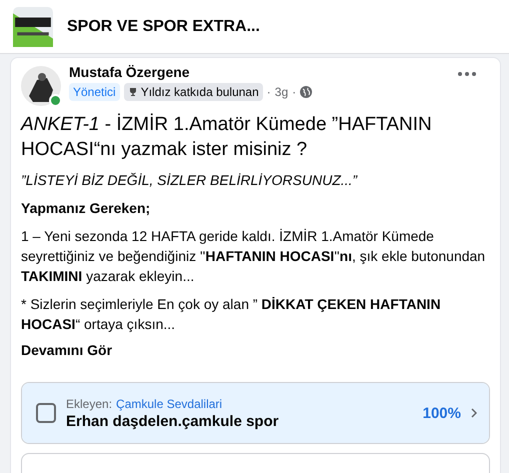 This screenshot has width=509, height=473. I want to click on see-more-link: Devamını Gör, so click(66, 350).